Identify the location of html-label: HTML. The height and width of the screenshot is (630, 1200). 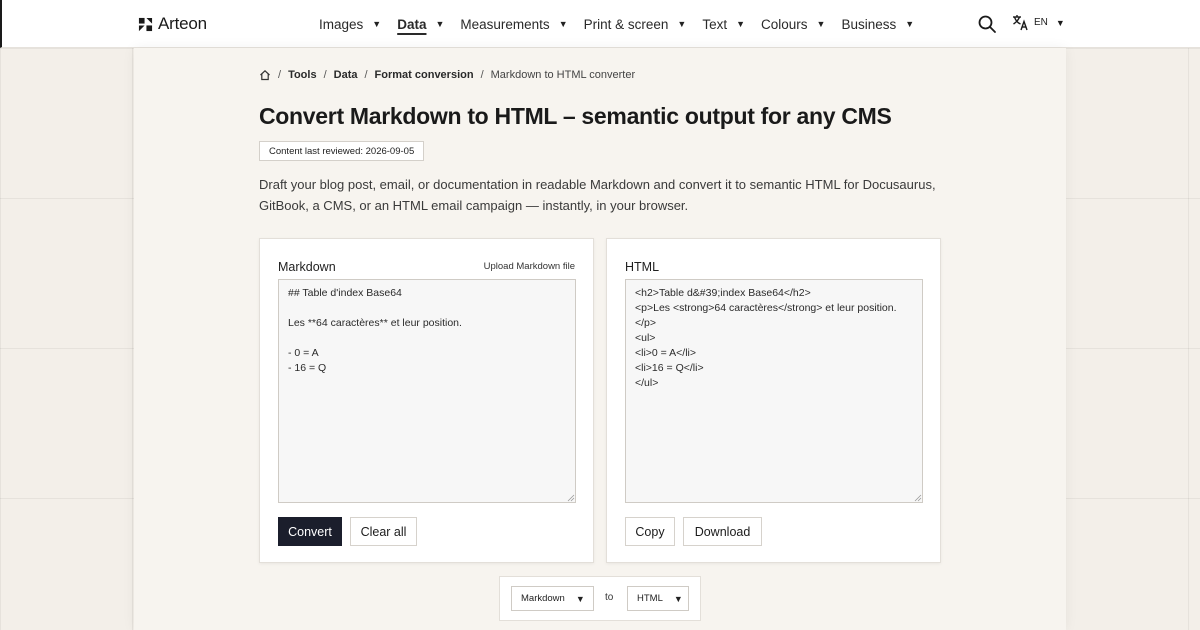
(642, 267).